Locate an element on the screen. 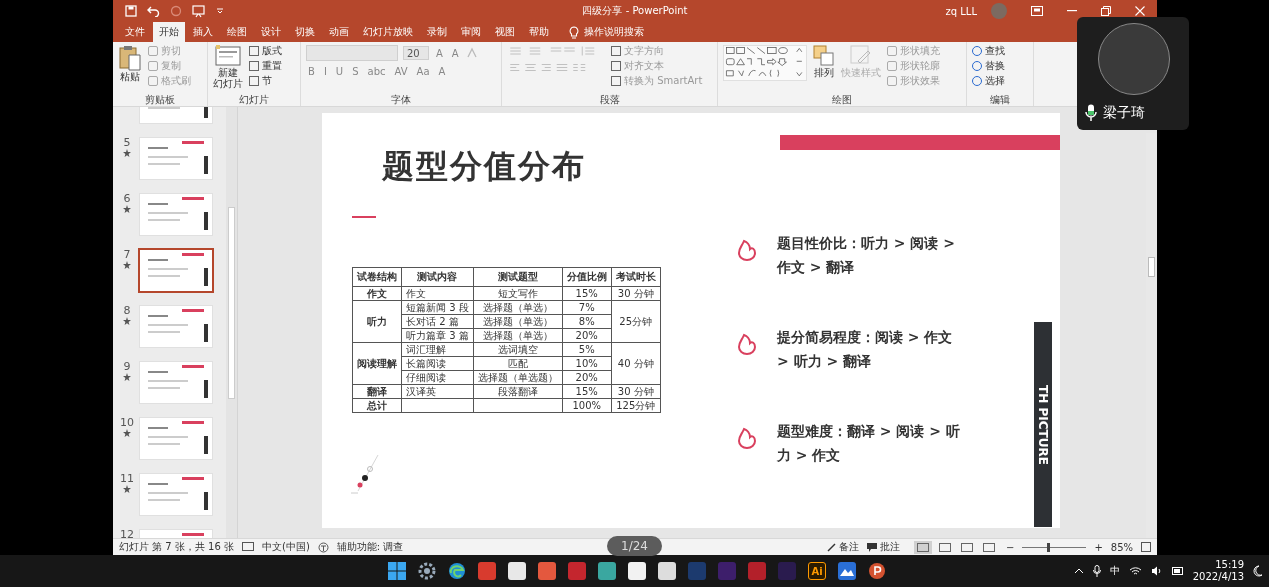 The height and width of the screenshot is (587, 1269). table-cell: 100% is located at coordinates (587, 405).